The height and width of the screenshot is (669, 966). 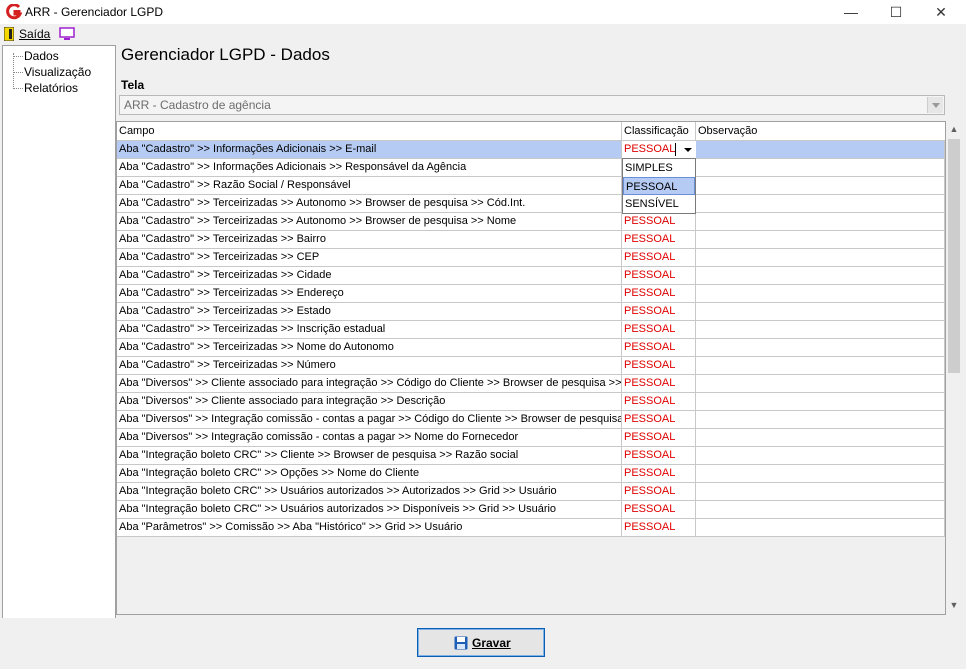 I want to click on dropdown-option-sensivel: SENSÍVEL, so click(x=659, y=204).